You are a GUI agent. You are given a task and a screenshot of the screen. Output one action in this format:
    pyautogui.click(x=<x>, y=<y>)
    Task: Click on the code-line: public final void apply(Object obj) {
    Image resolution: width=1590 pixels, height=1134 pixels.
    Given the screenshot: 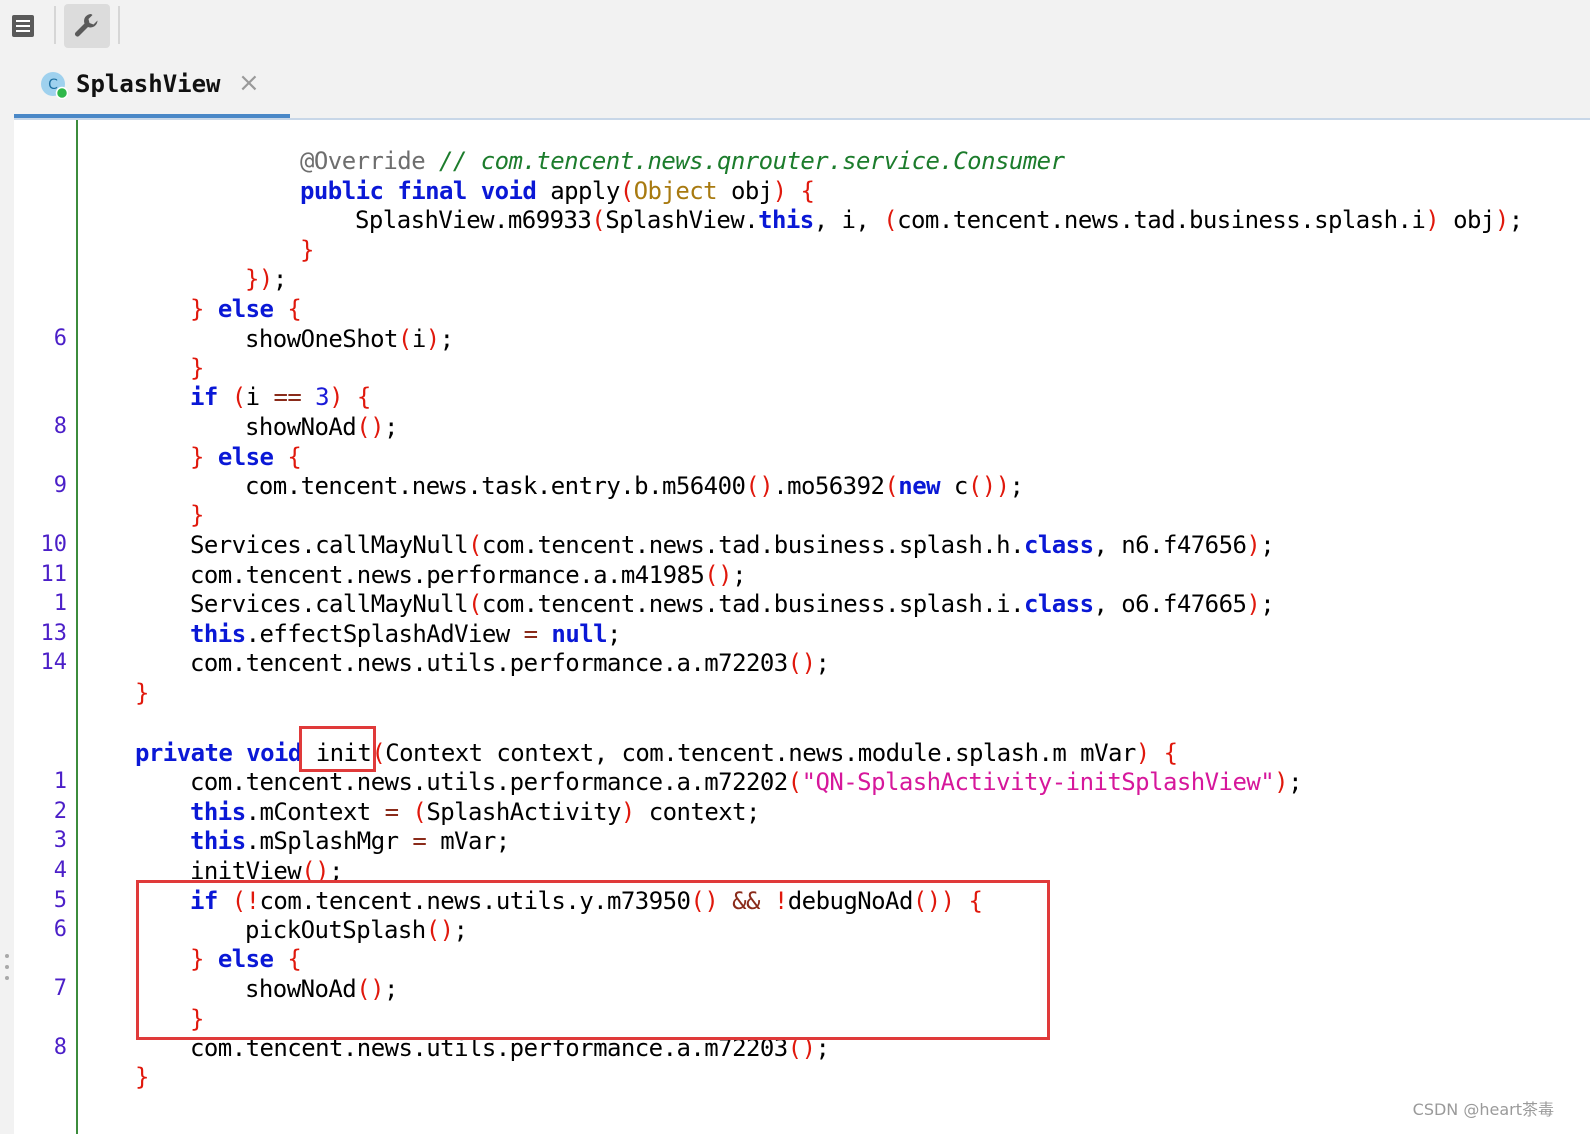 What is the action you would take?
    pyautogui.click(x=557, y=191)
    